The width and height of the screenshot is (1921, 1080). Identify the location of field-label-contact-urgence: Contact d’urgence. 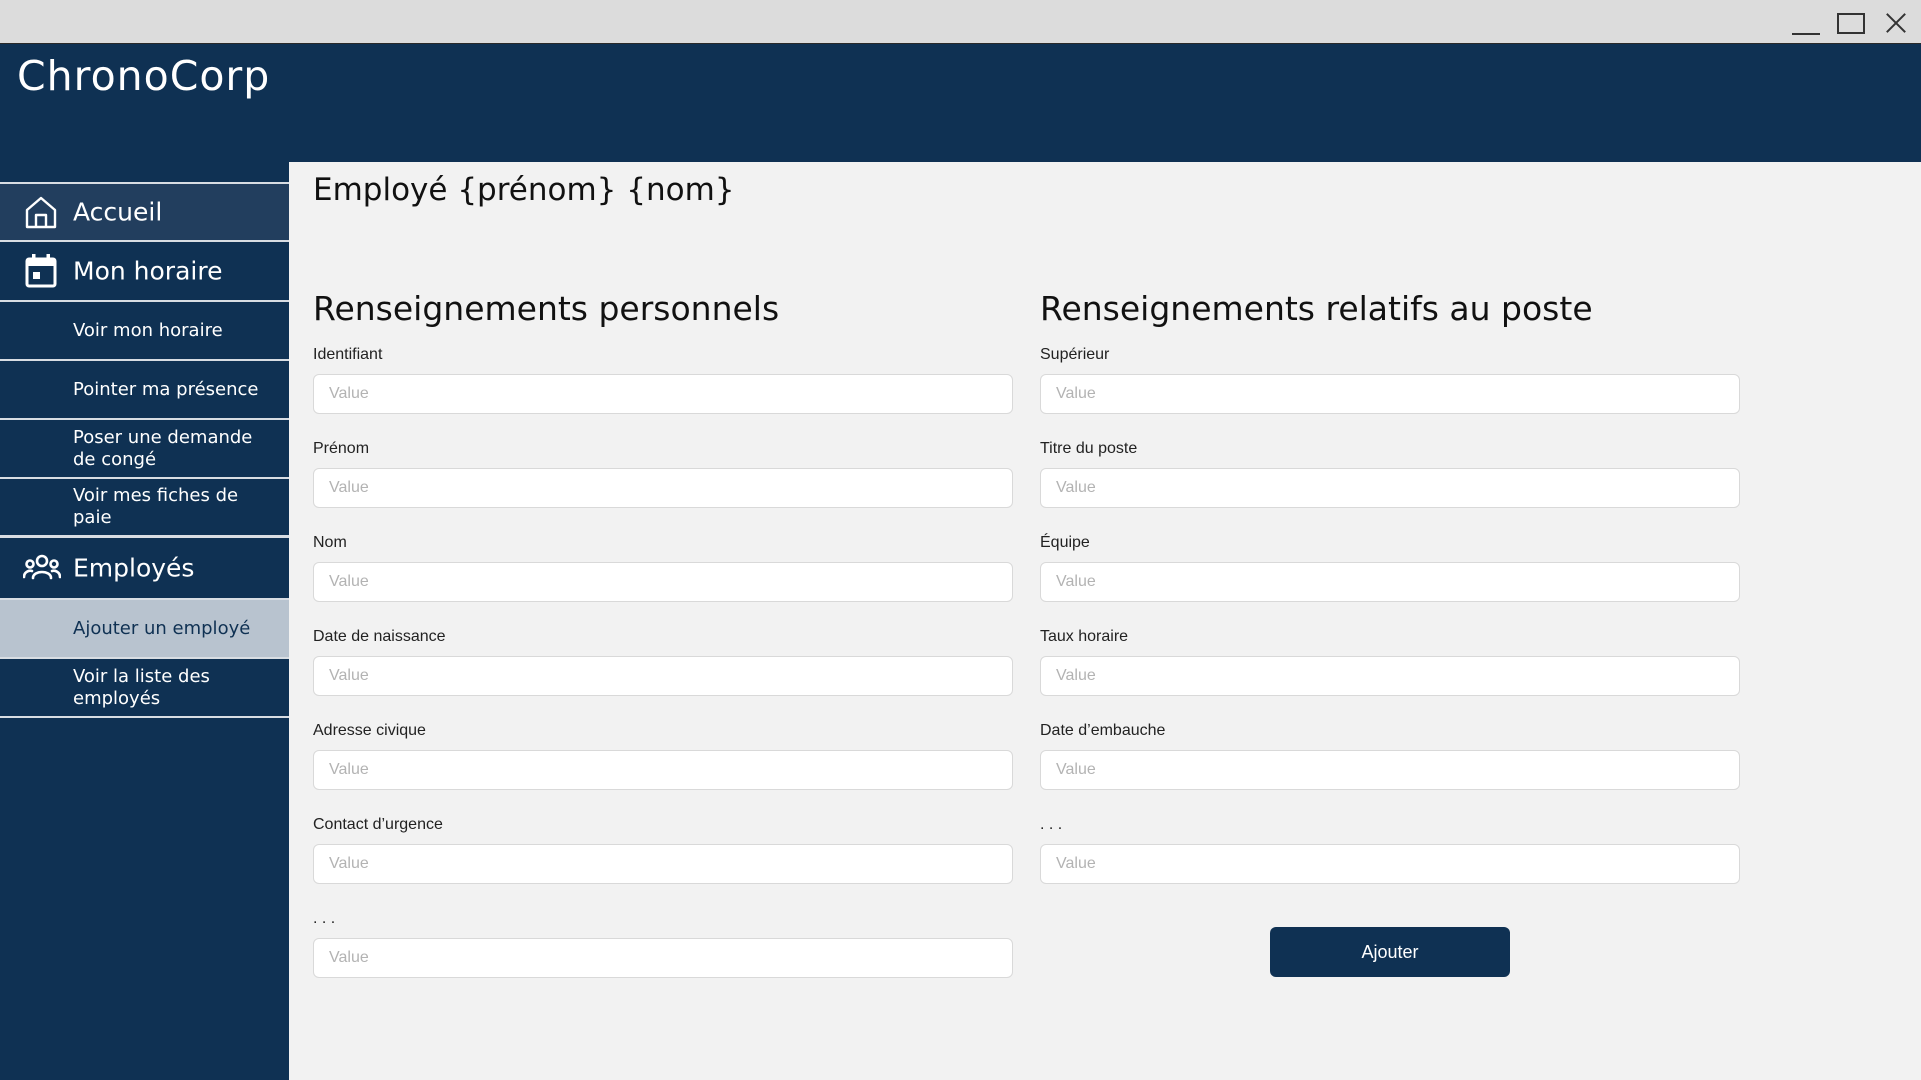
(378, 824).